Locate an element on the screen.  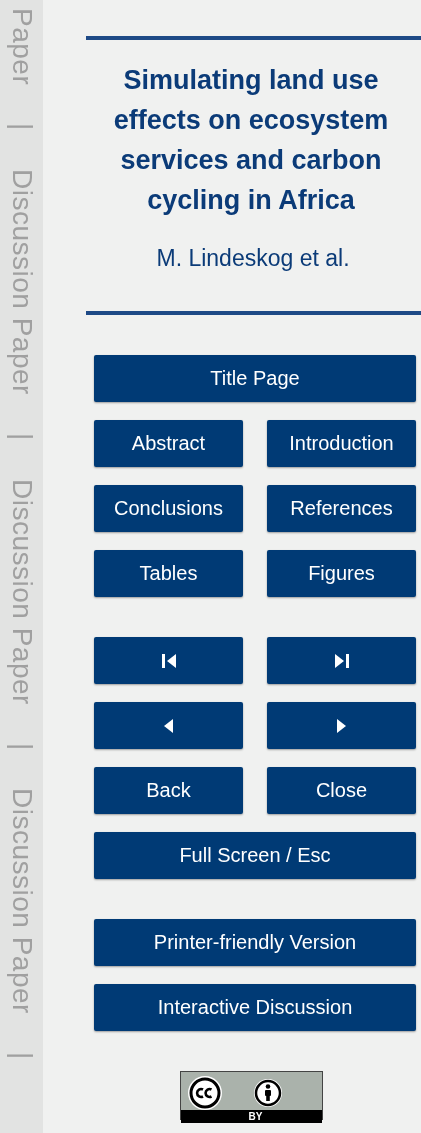
nav-button: Conclusions is located at coordinates (168, 508).